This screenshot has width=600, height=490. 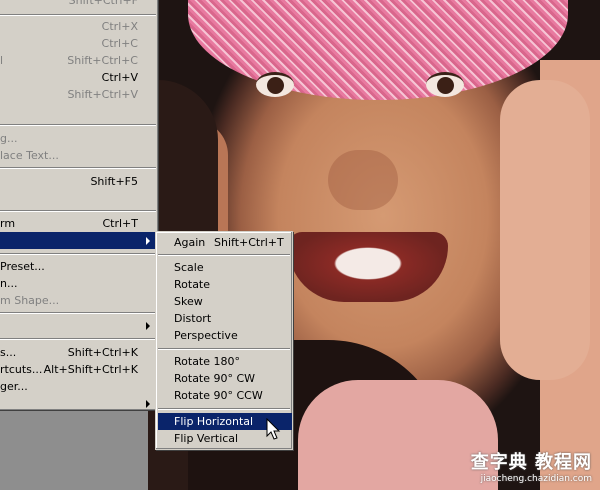 I want to click on menu-item-label: Flip Horizontal, so click(x=214, y=421).